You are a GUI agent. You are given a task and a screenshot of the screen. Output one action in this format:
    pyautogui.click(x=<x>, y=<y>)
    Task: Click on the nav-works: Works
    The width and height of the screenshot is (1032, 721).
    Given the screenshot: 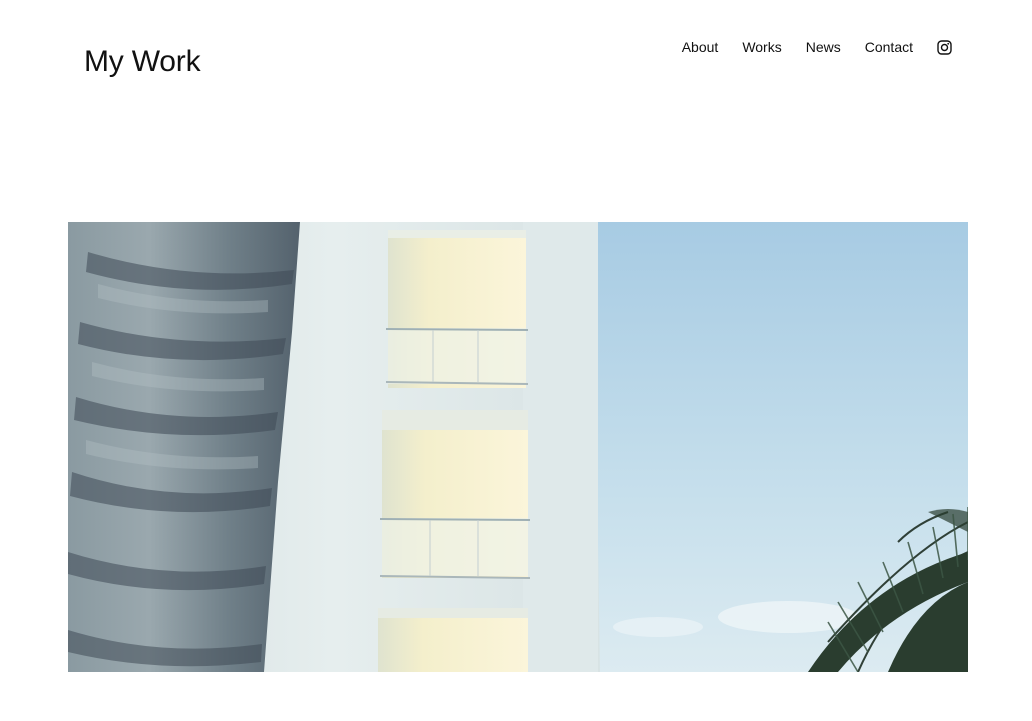 What is the action you would take?
    pyautogui.click(x=761, y=47)
    